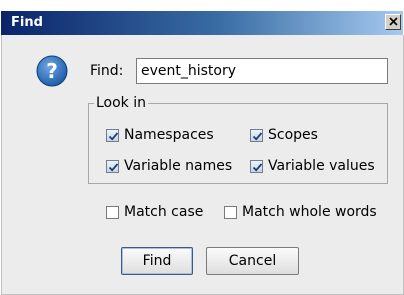  What do you see at coordinates (202, 23) in the screenshot?
I see `title-bar: Find` at bounding box center [202, 23].